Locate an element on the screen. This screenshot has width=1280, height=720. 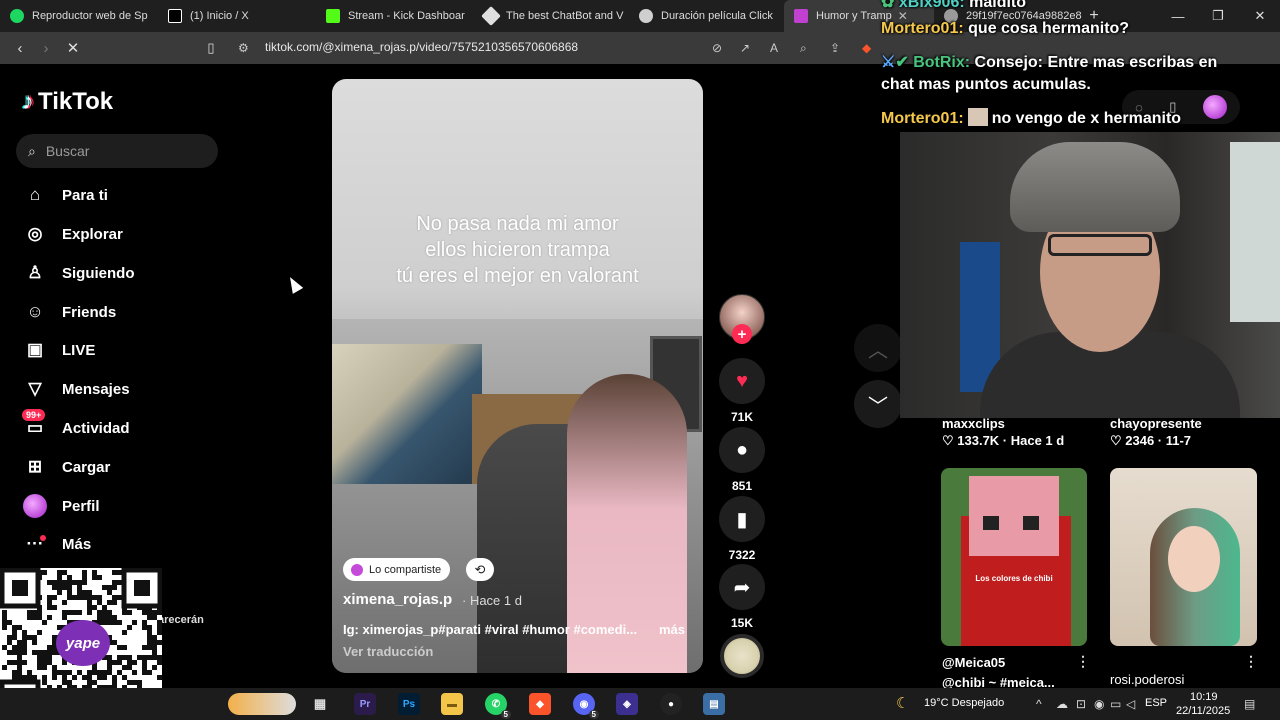
notepad-icon: ▤ is located at coordinates (714, 704).